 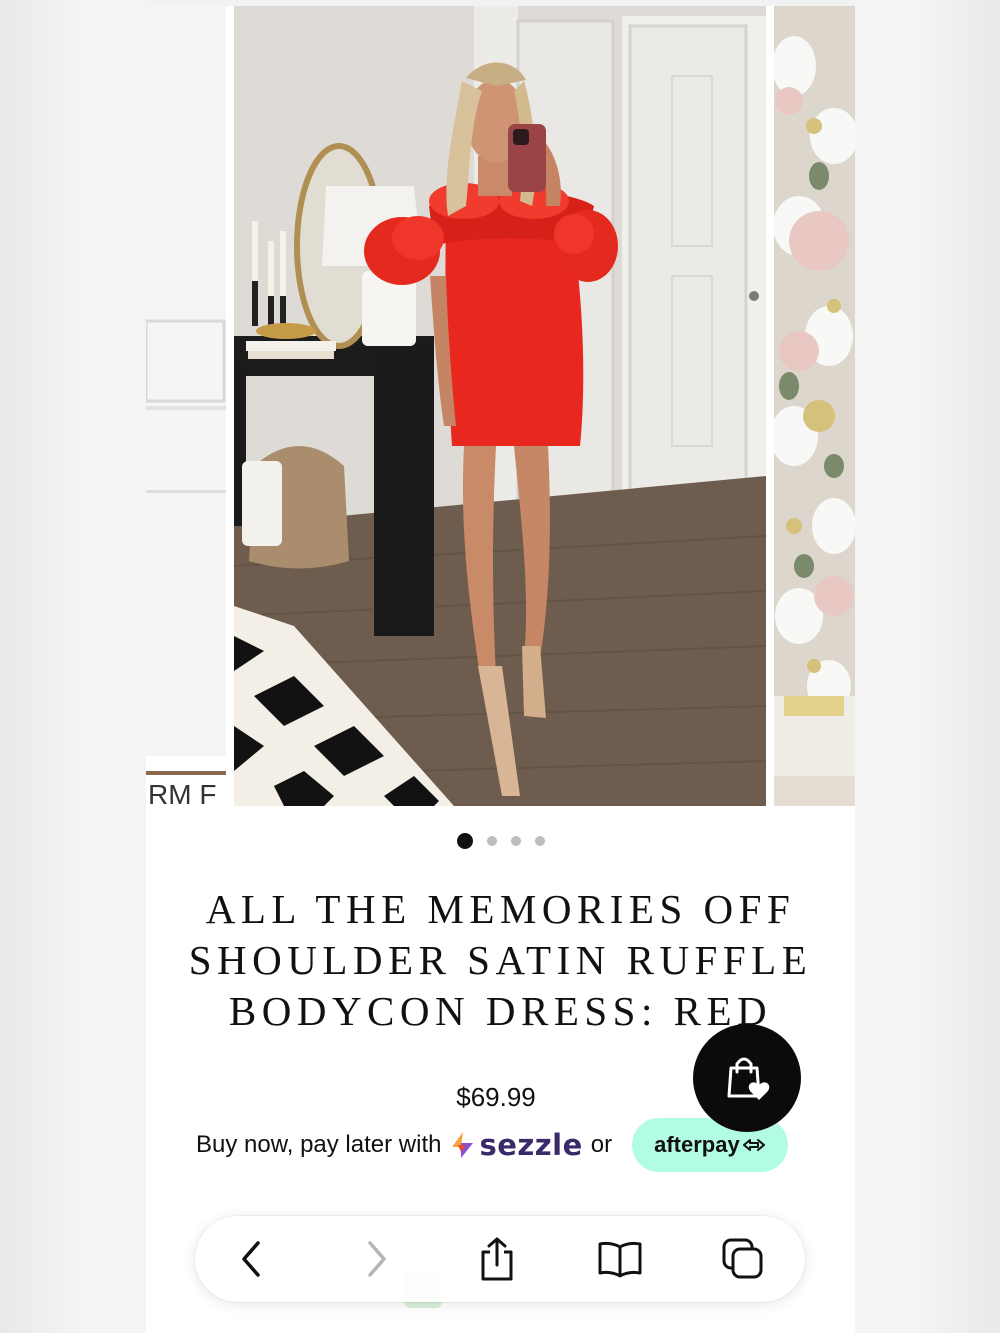 I want to click on bnpl-or: or, so click(x=601, y=1144).